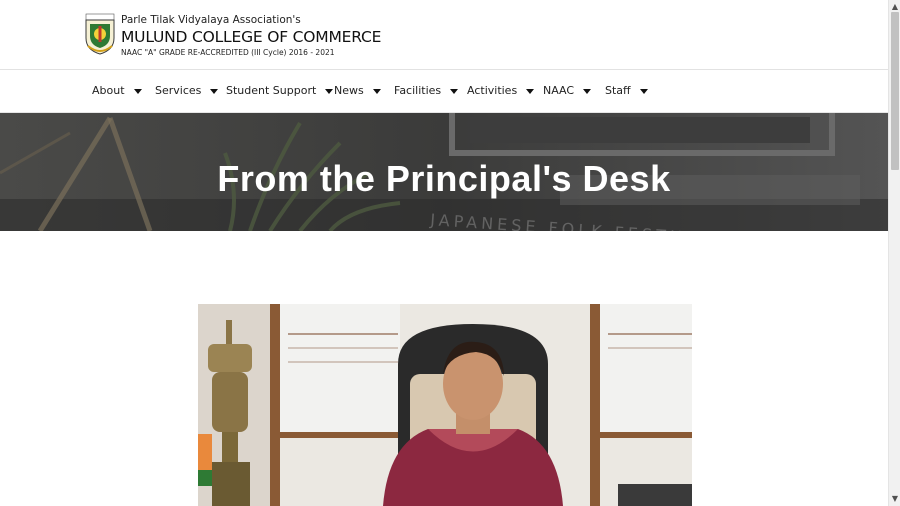 The width and height of the screenshot is (900, 506). I want to click on nav-item-label: News, so click(349, 90).